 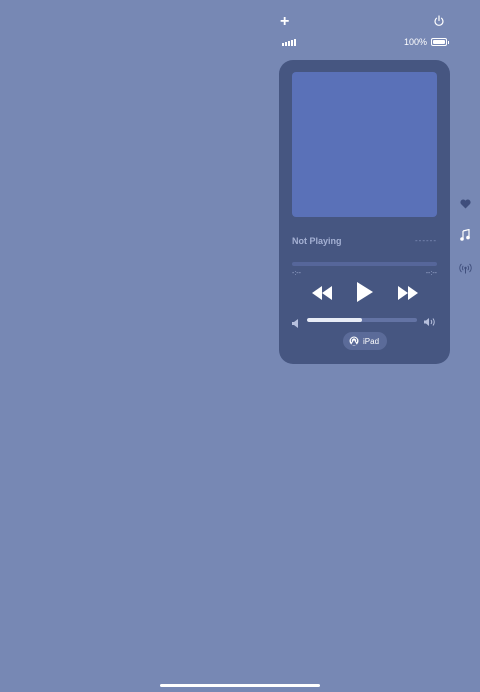 I want to click on play-button, so click(x=365, y=292).